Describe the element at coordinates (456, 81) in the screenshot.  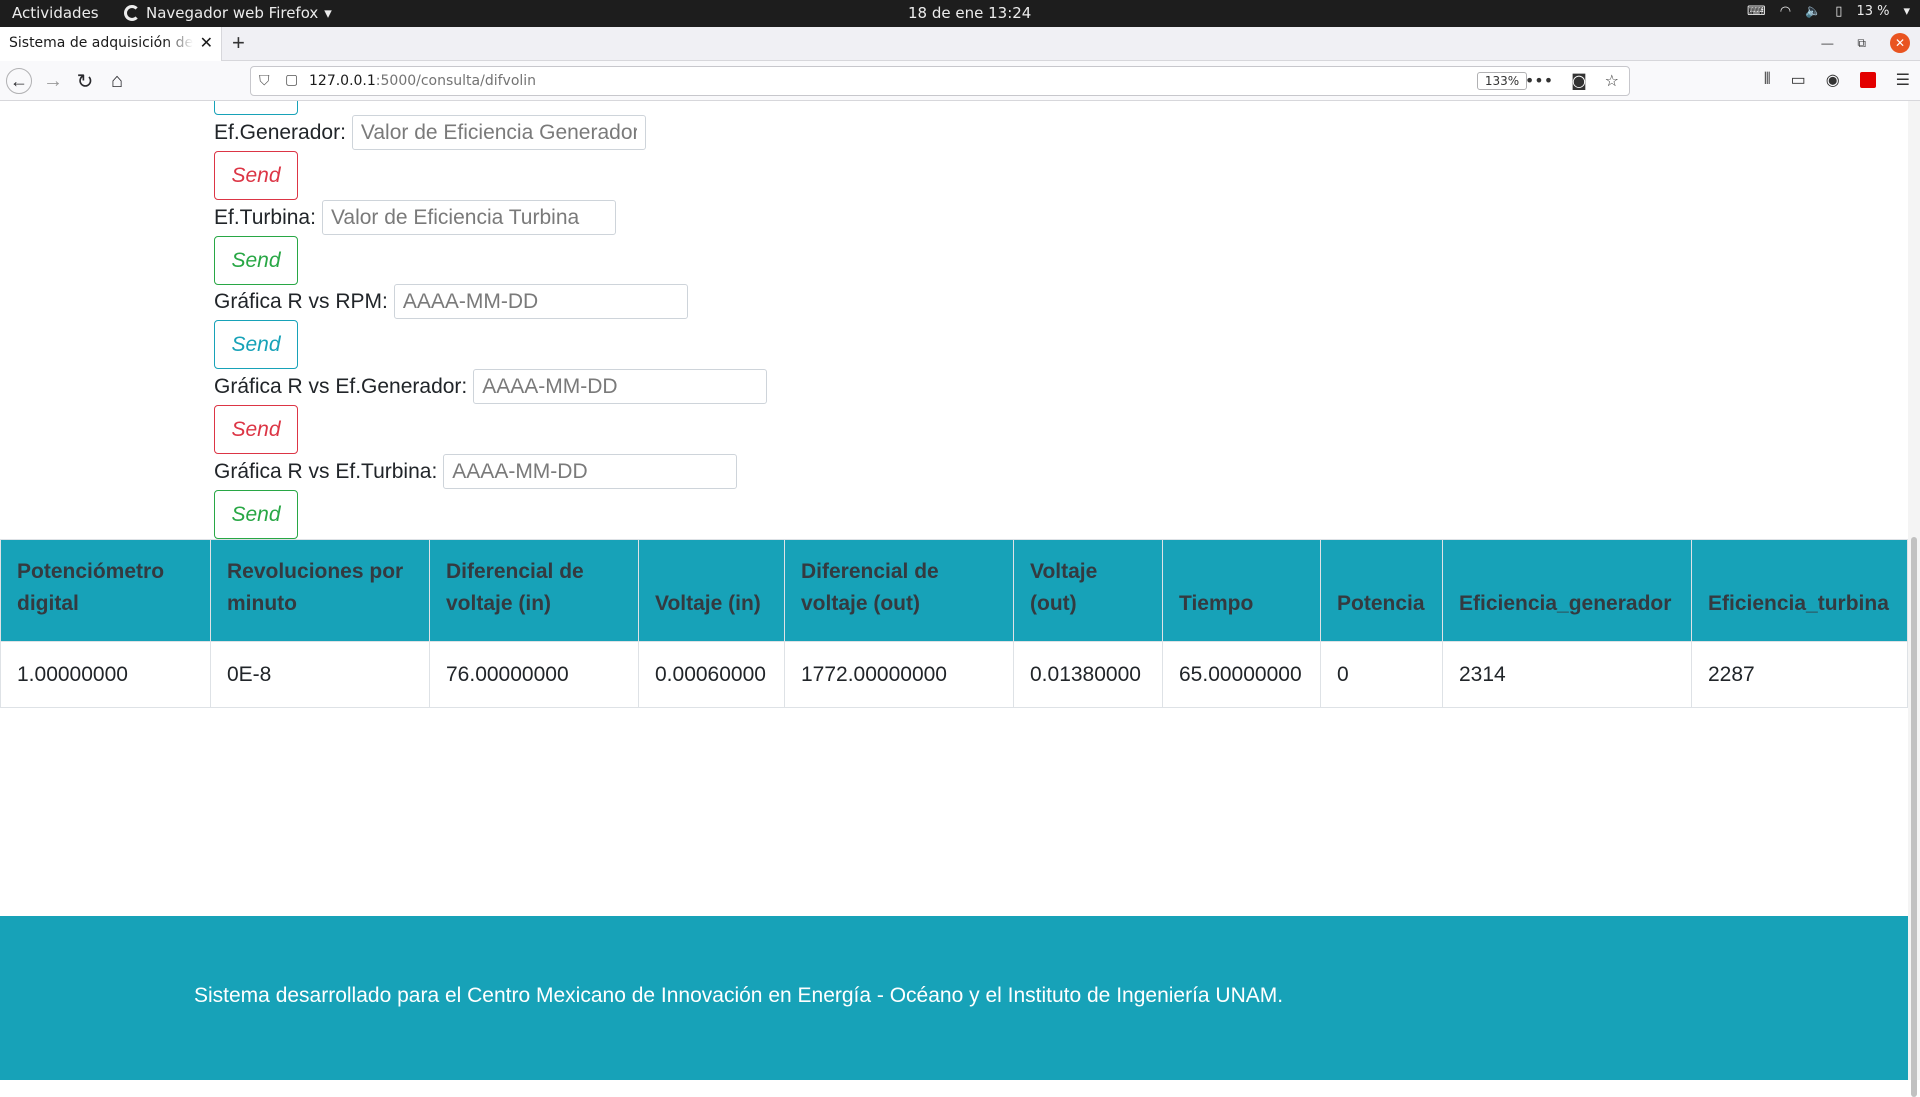
I see `url-path: :5000/consulta/difvolin` at that location.